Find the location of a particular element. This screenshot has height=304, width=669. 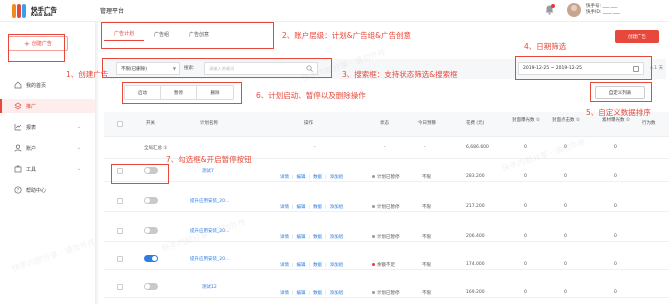

annotation-box-create is located at coordinates (36, 48).